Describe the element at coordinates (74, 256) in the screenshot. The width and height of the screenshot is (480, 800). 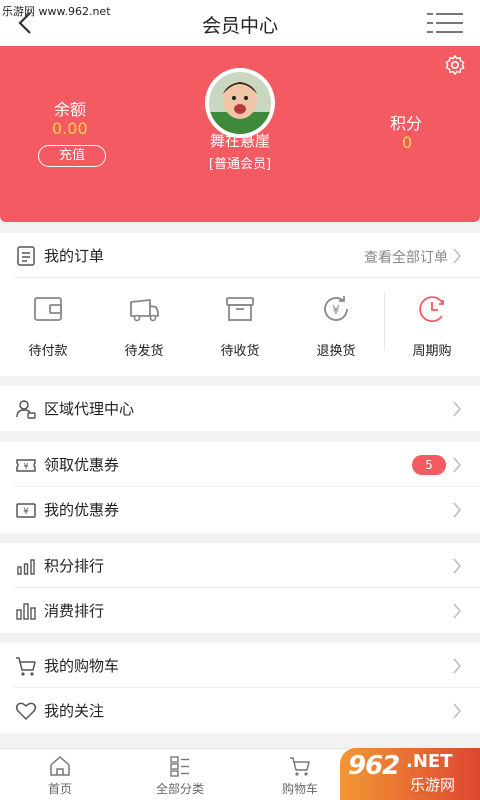
I see `orders-title: 我的订单` at that location.